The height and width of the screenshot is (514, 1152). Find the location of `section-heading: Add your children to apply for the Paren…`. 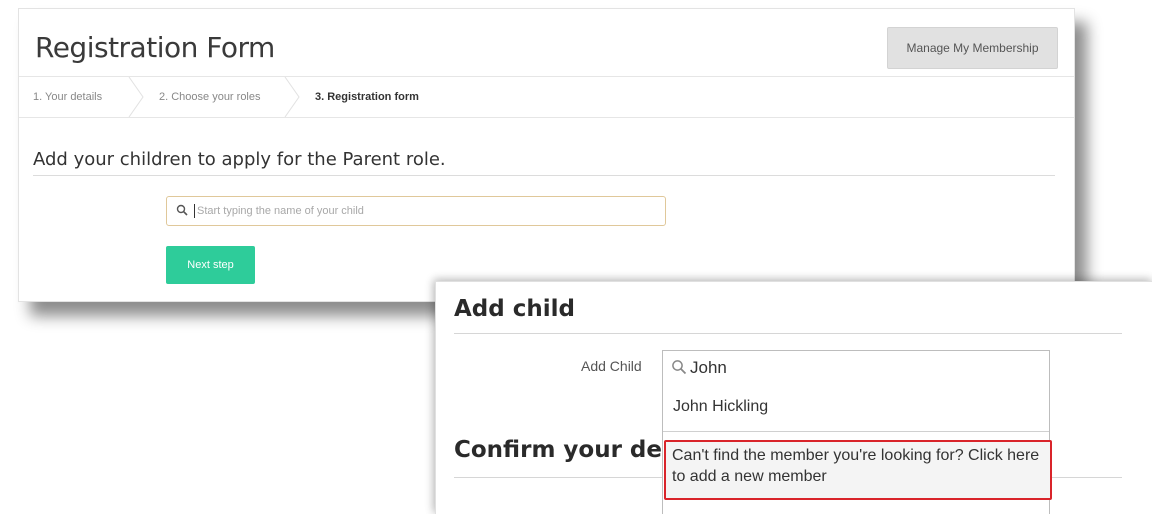

section-heading: Add your children to apply for the Paren… is located at coordinates (239, 159).